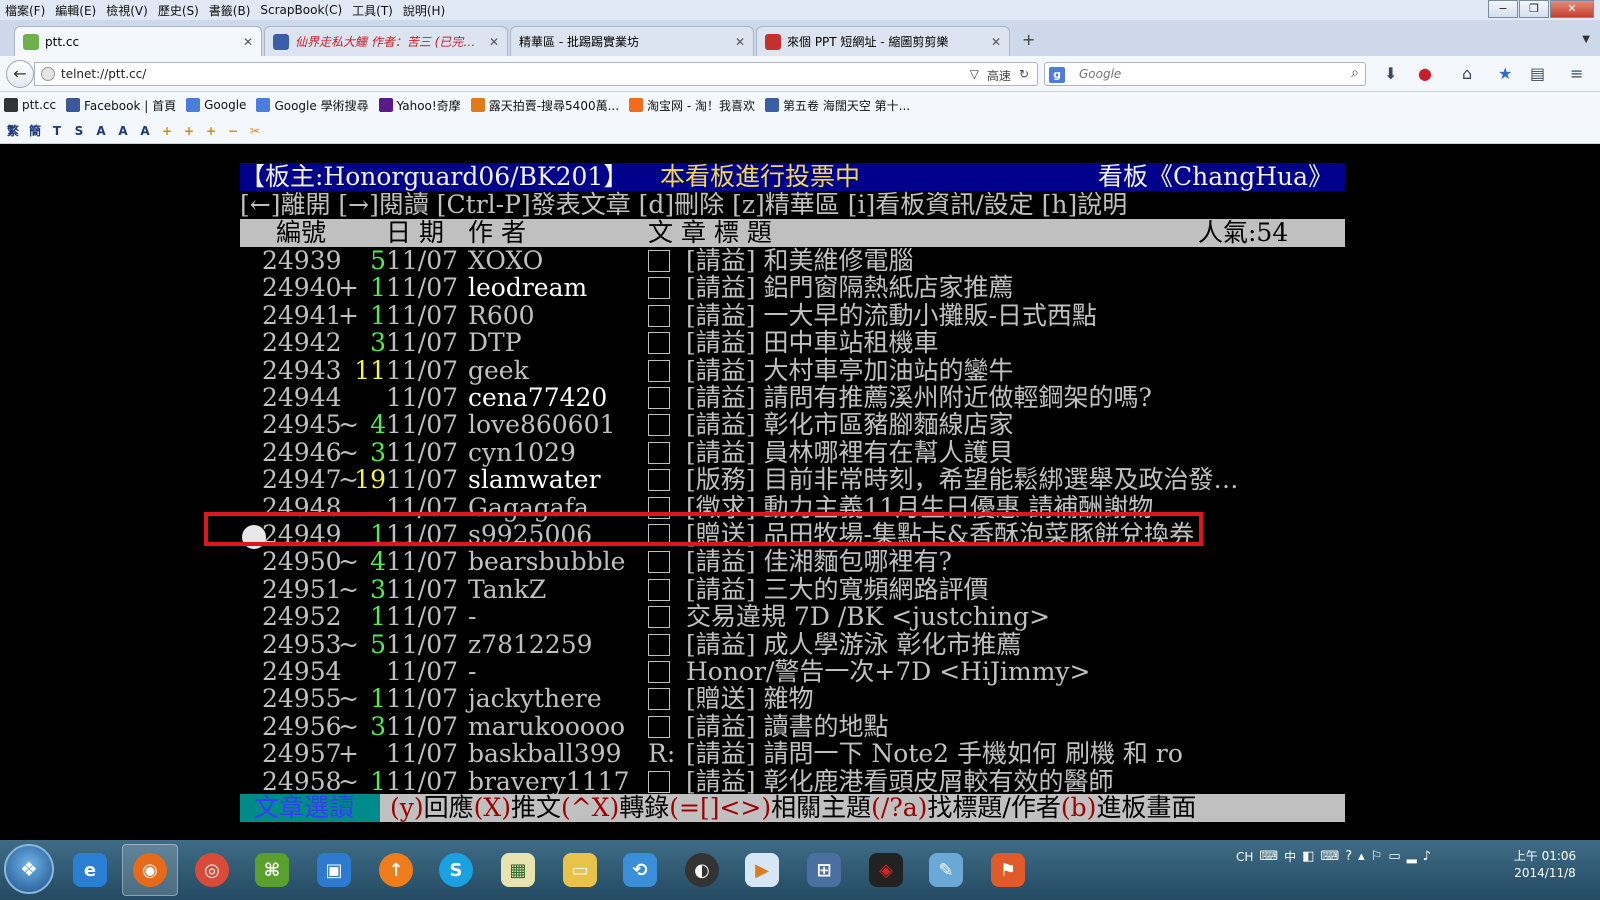  Describe the element at coordinates (1572, 9) in the screenshot. I see `close-window-button: ✕` at that location.